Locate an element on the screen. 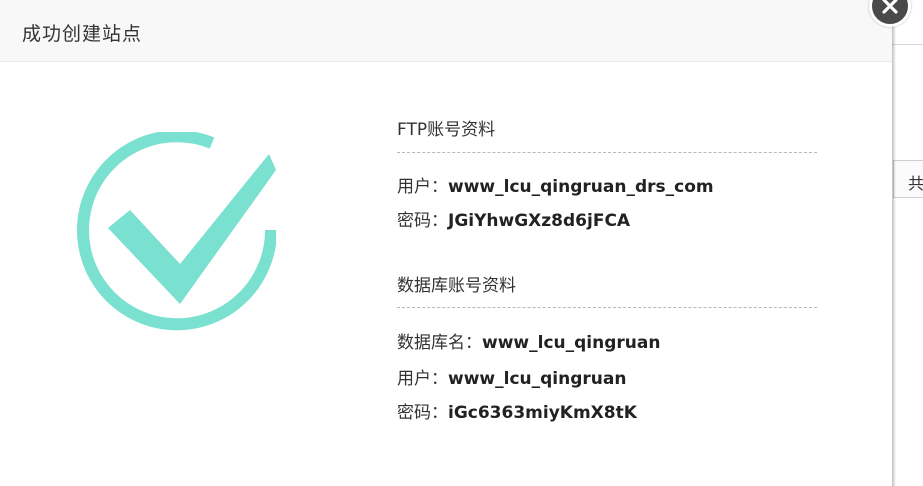 The width and height of the screenshot is (923, 486). database-password-row: 密码：iGc6363miyKmX8tK is located at coordinates (517, 410).